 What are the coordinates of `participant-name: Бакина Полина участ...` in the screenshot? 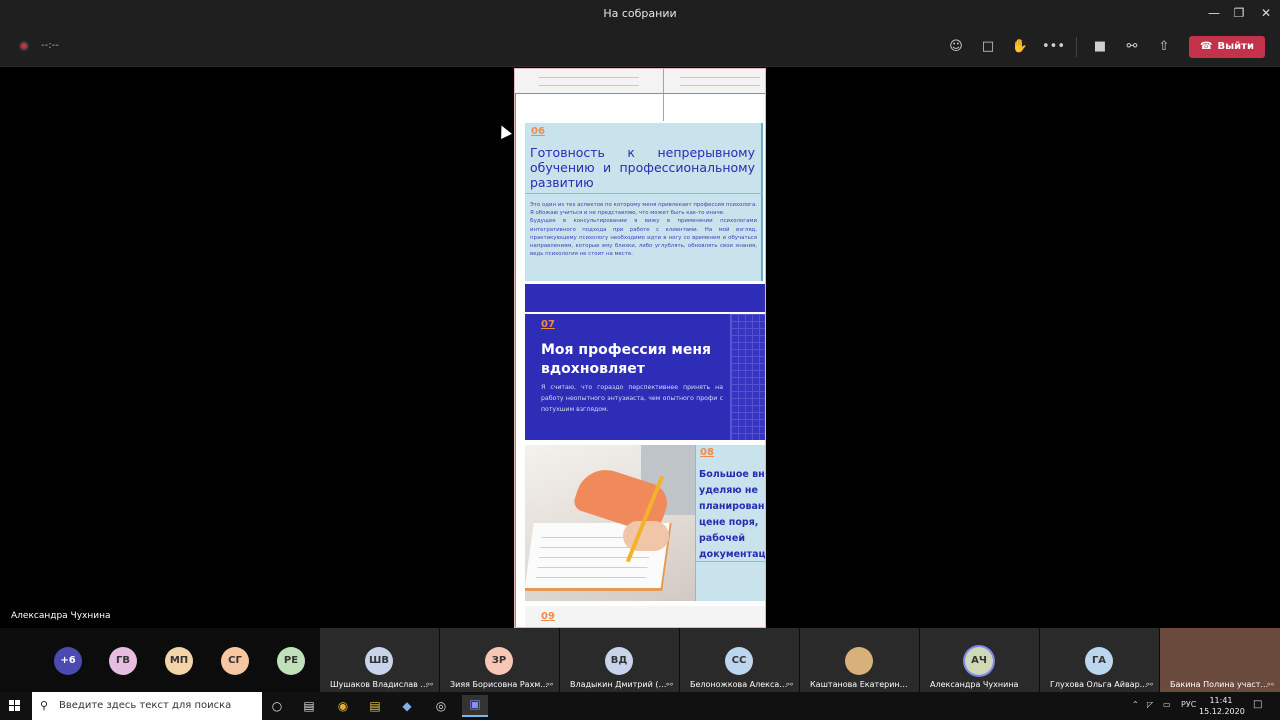 It's located at (1219, 684).